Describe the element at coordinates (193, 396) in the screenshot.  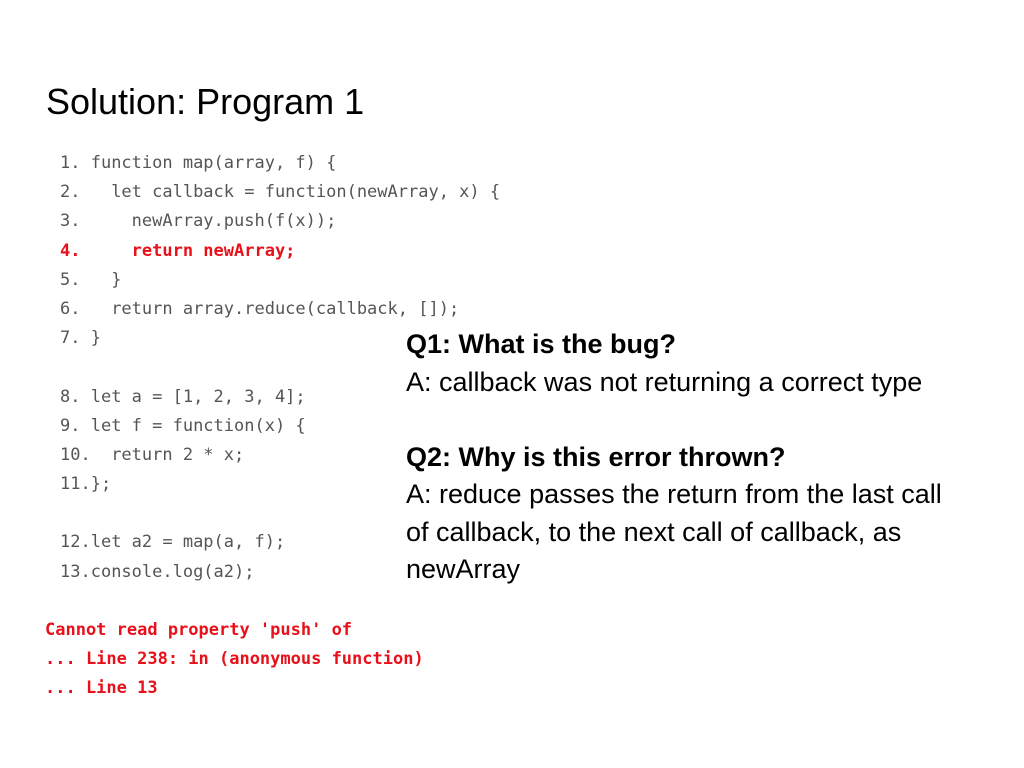
I see `code-text: let a = [1, 2, 3, 4];` at that location.